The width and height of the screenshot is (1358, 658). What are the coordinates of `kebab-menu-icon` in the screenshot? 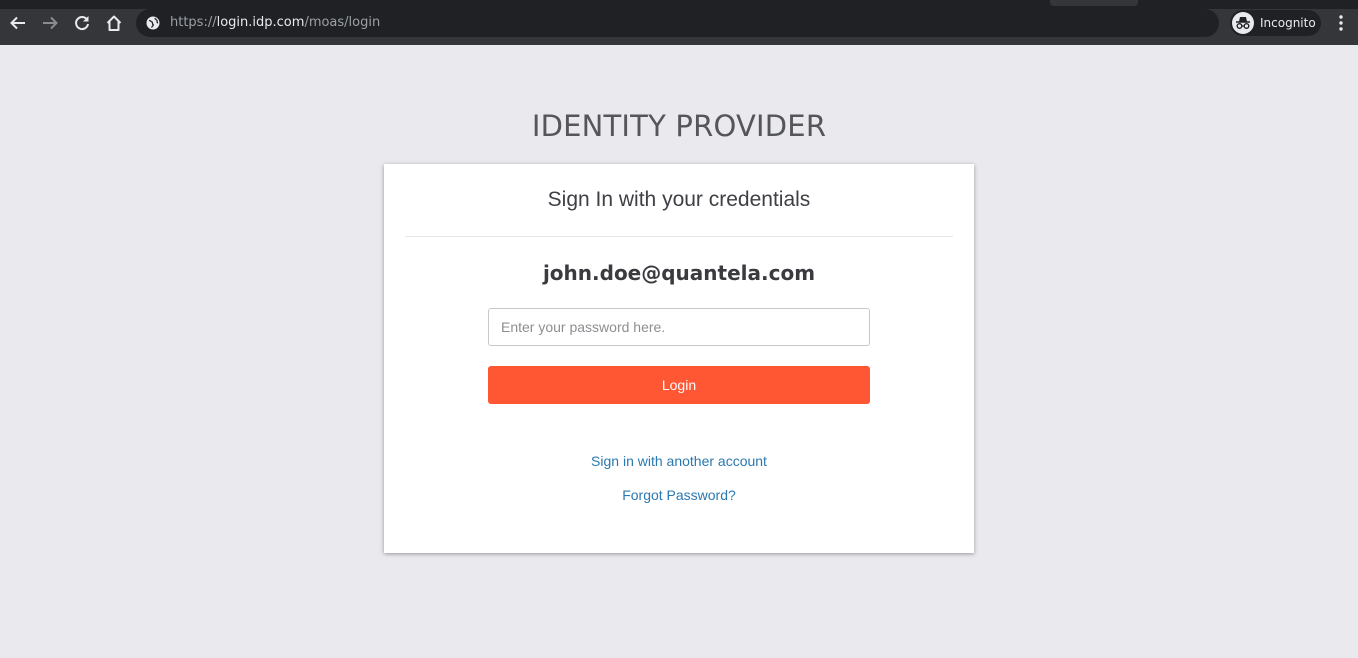 It's located at (1341, 23).